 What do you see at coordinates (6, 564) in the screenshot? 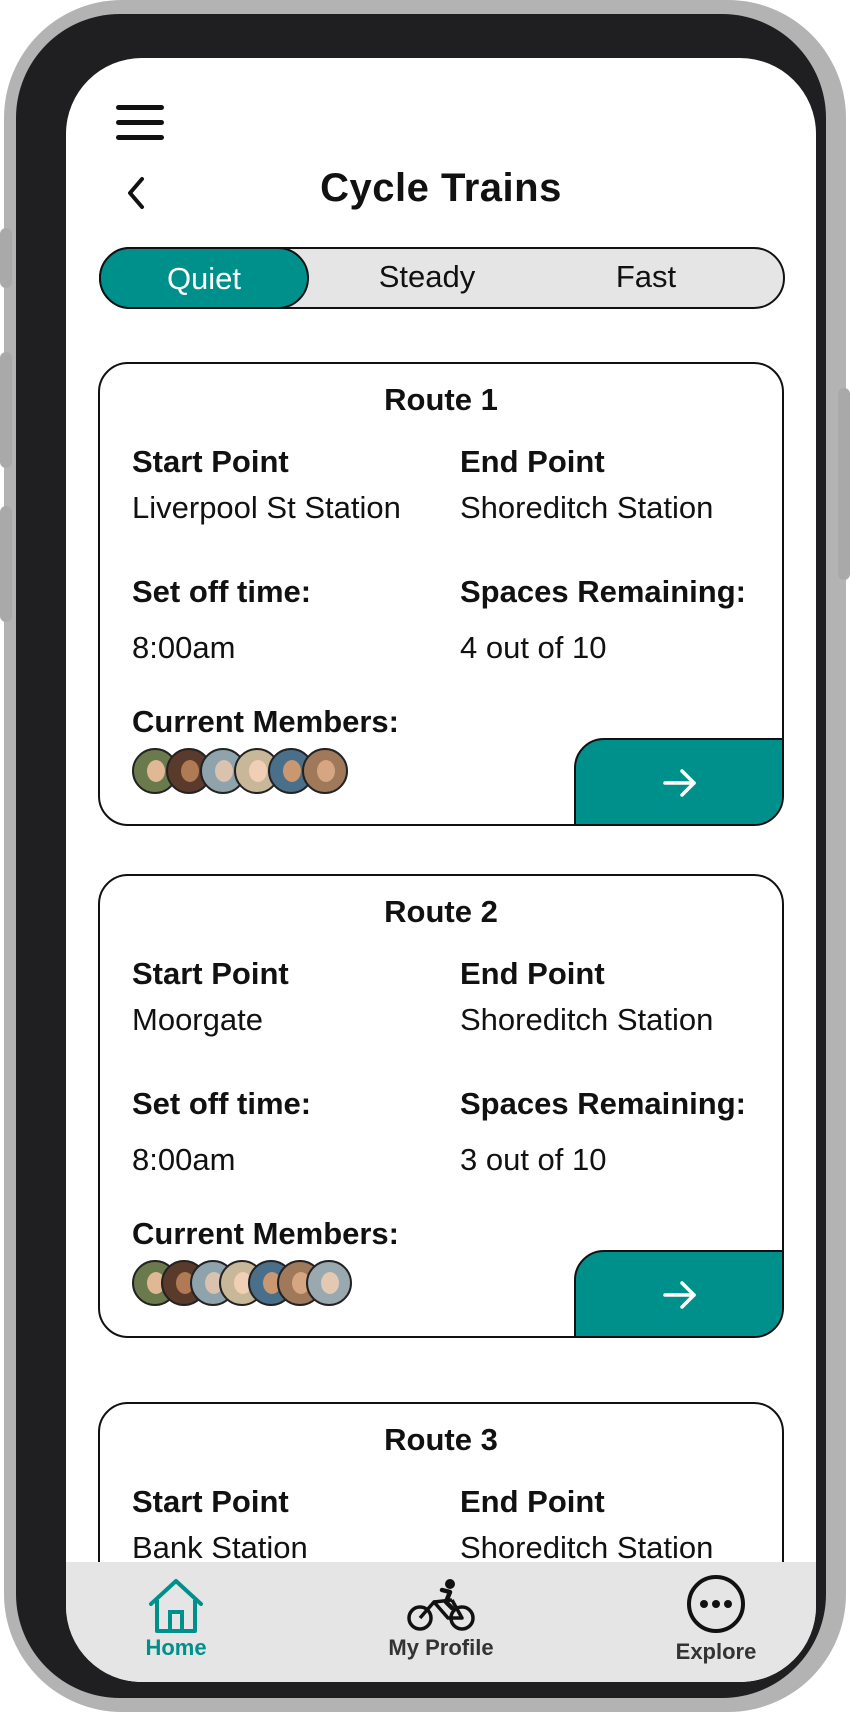
I see `volume-down-button` at bounding box center [6, 564].